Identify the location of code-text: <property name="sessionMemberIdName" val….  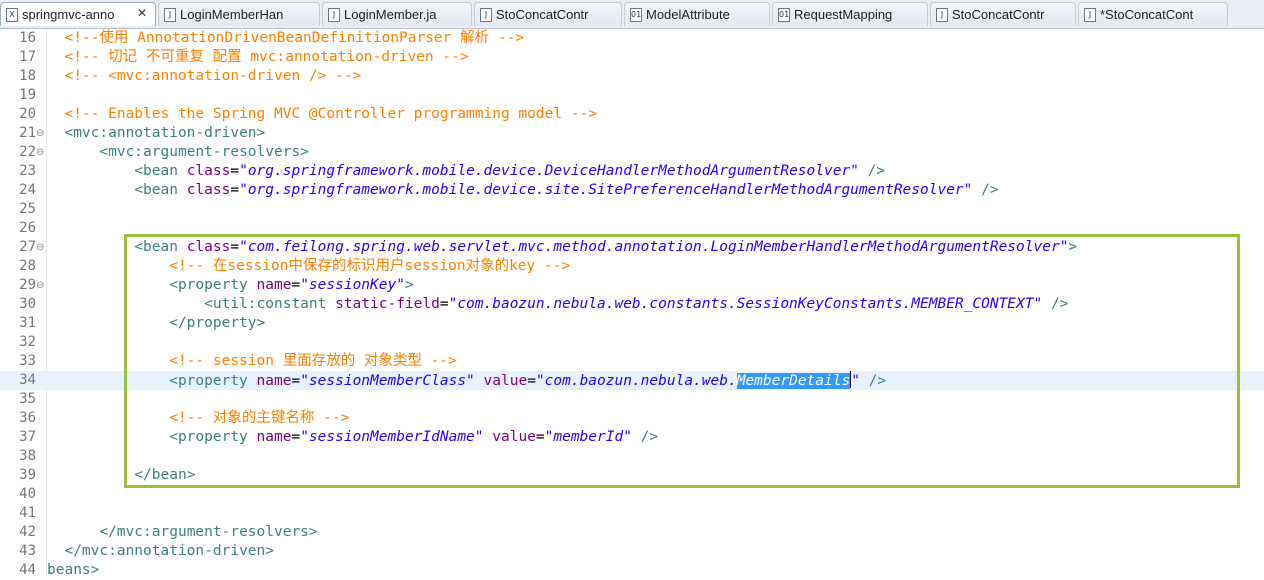
(352, 437).